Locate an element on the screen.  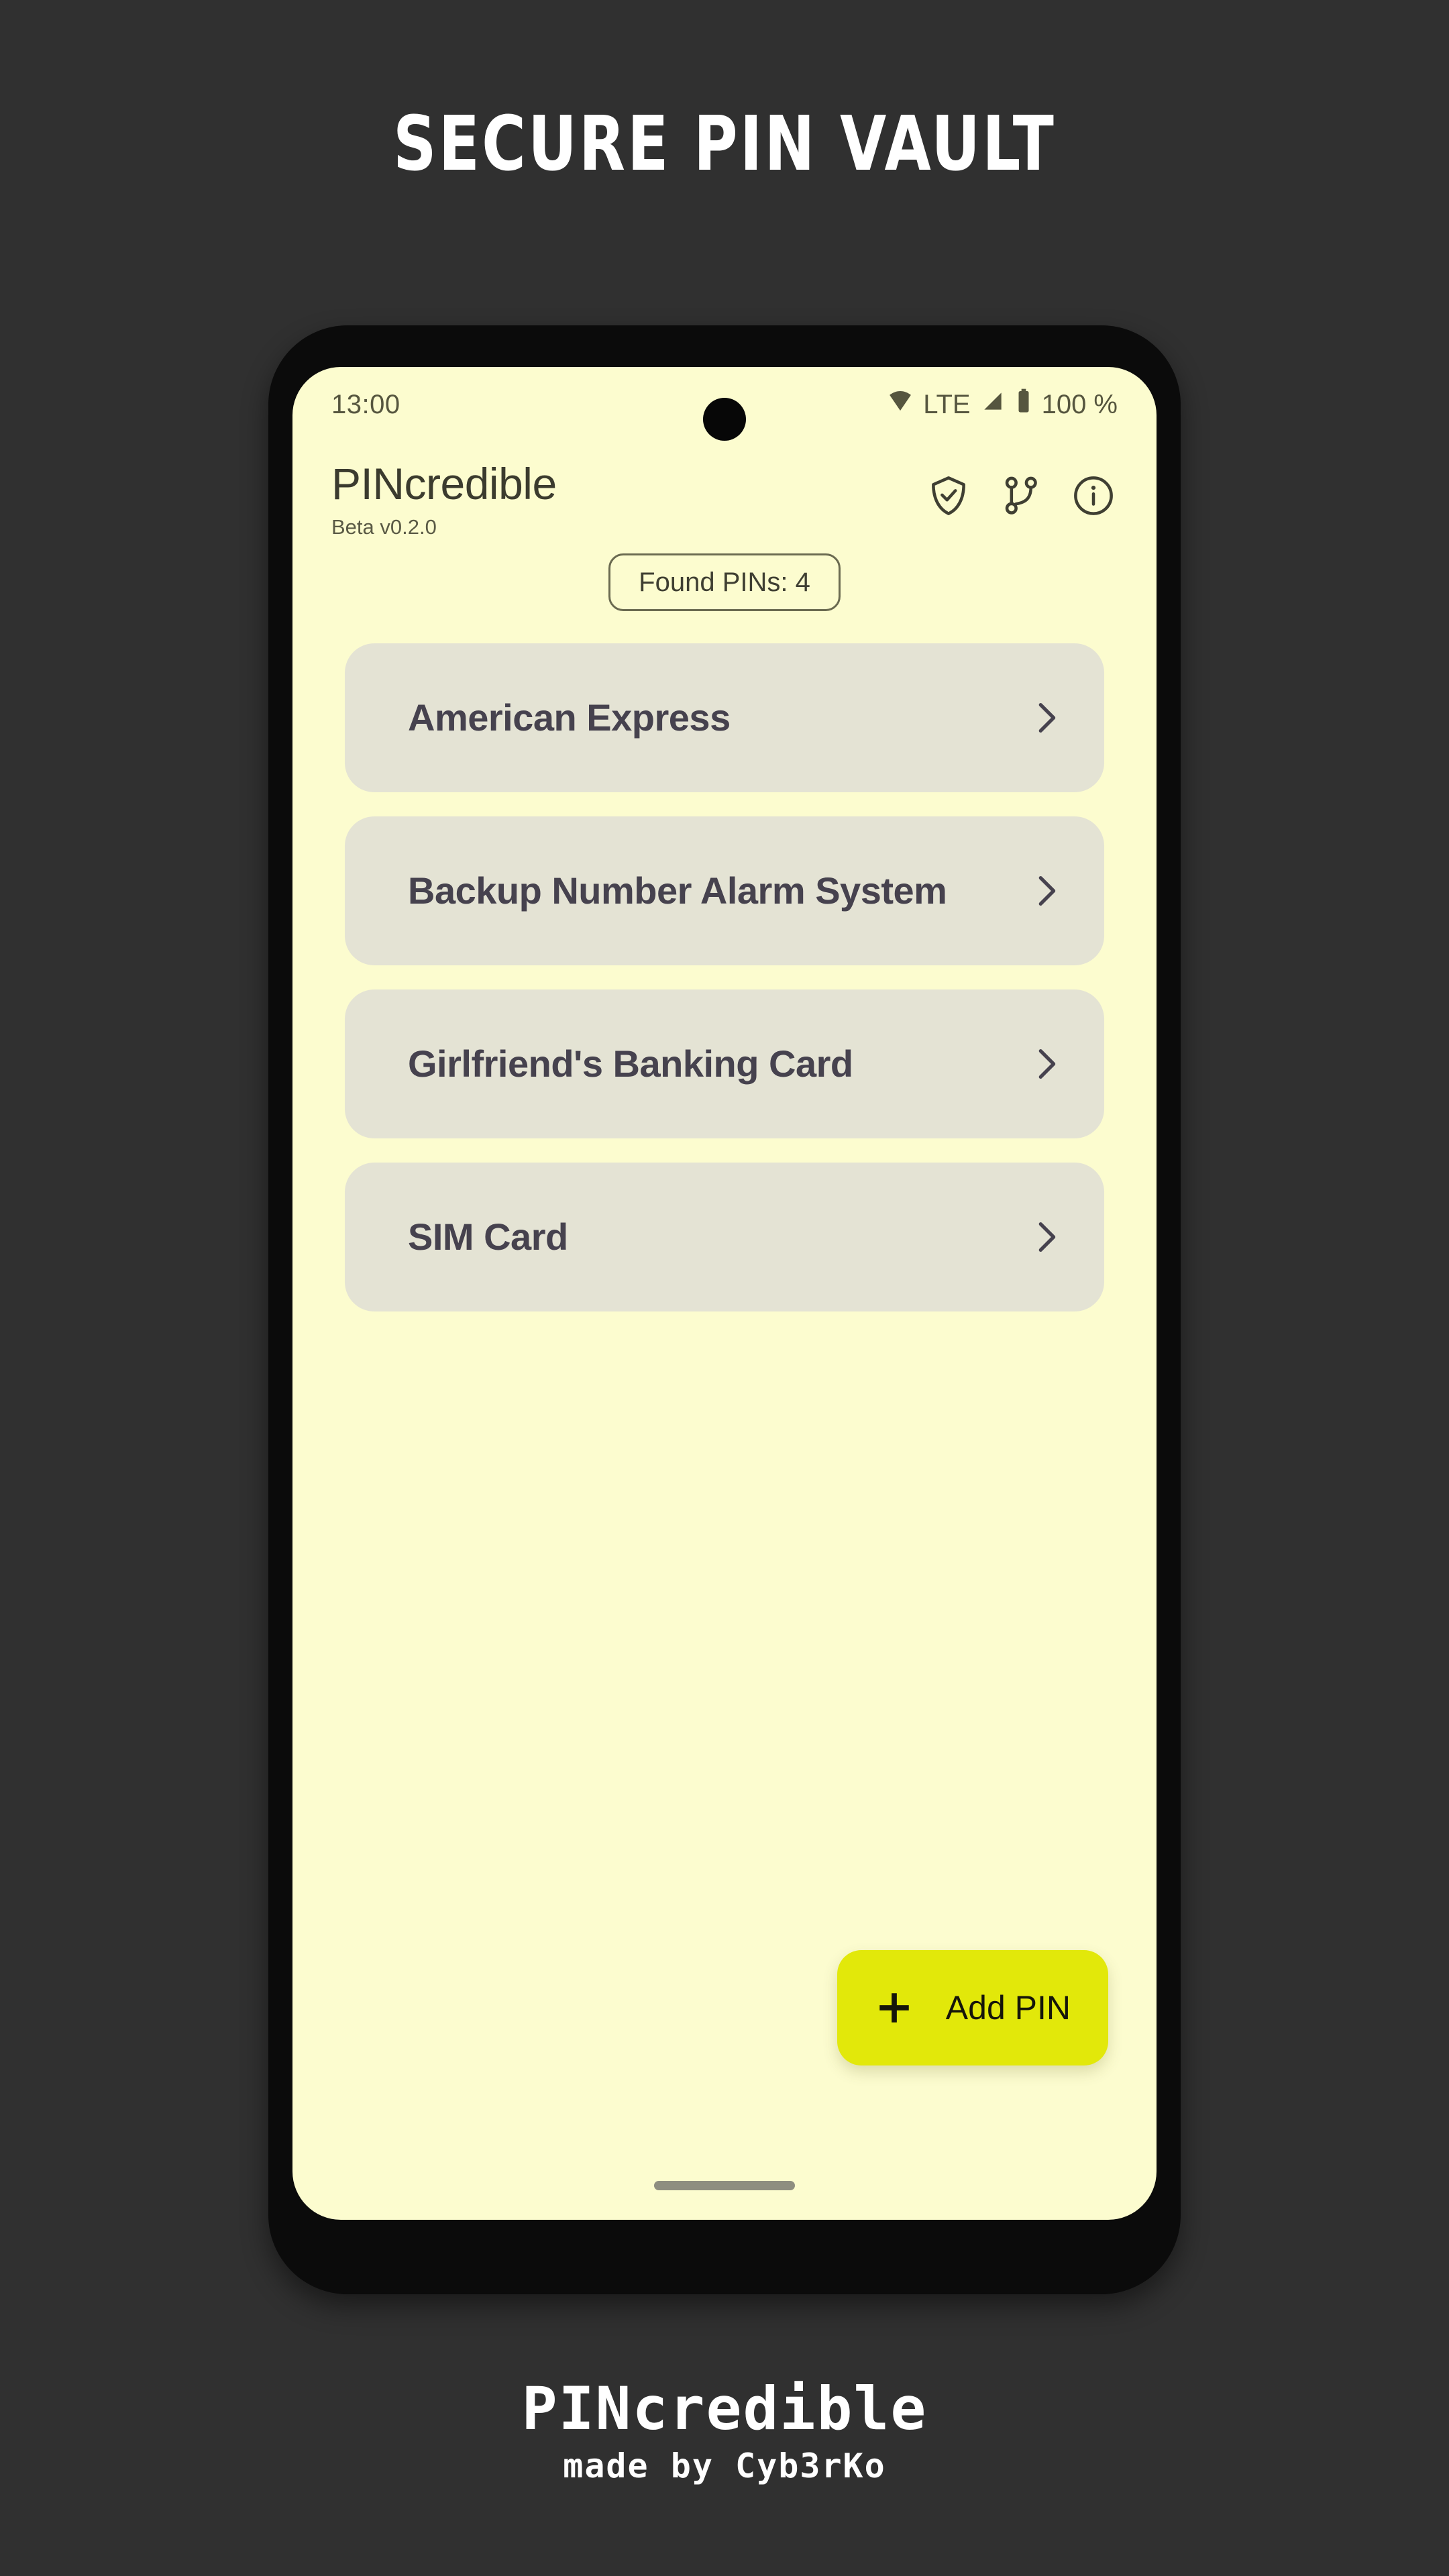
list-item: Backup Number Alarm System is located at coordinates (724, 890).